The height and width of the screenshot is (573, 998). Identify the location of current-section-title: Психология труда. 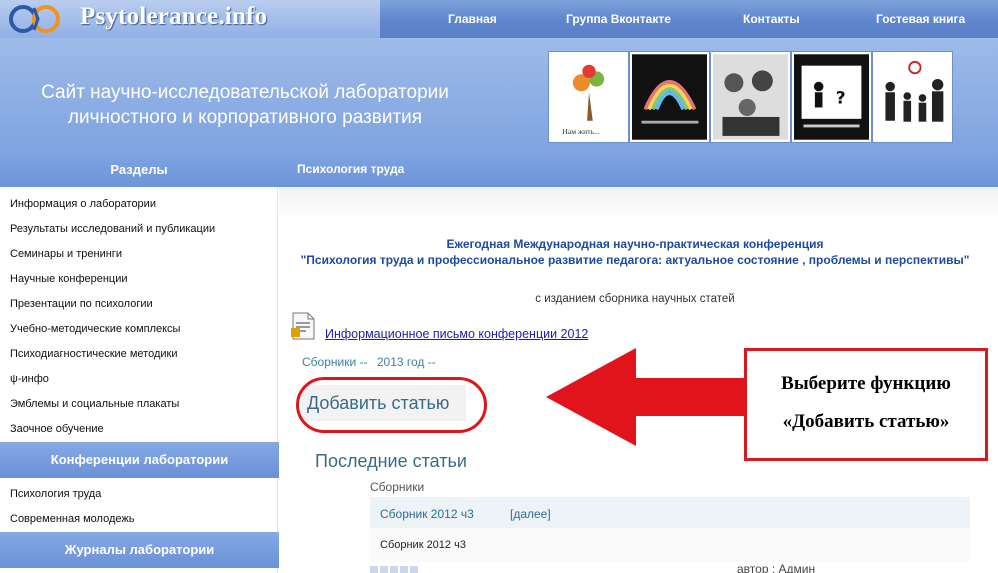
(351, 169).